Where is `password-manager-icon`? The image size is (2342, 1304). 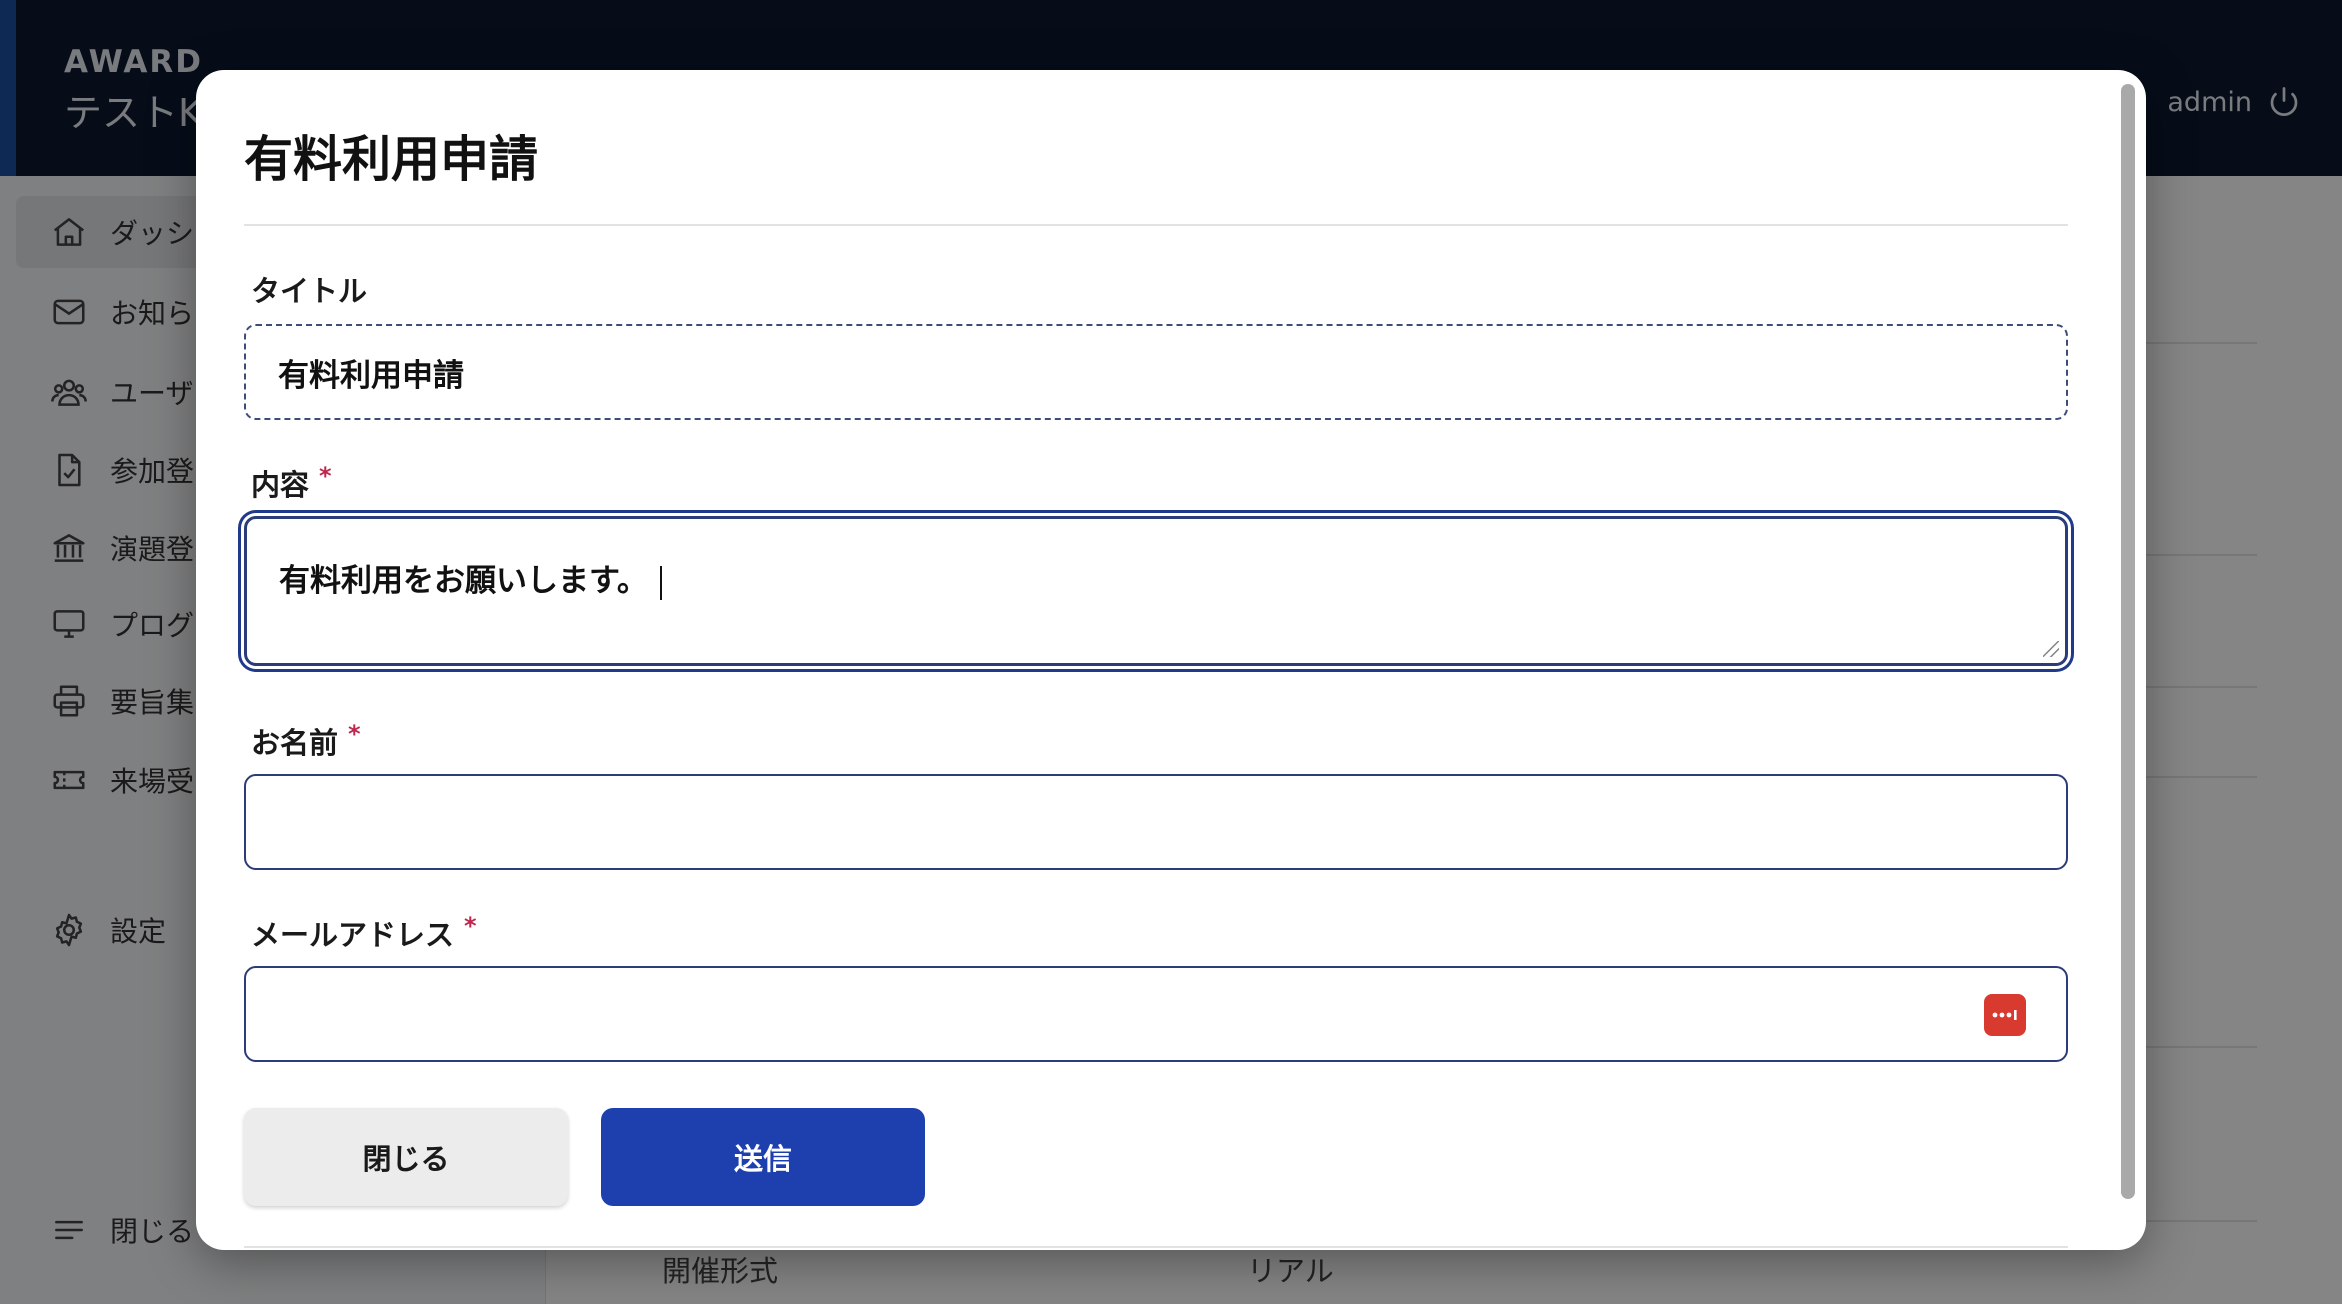
password-manager-icon is located at coordinates (2005, 1015).